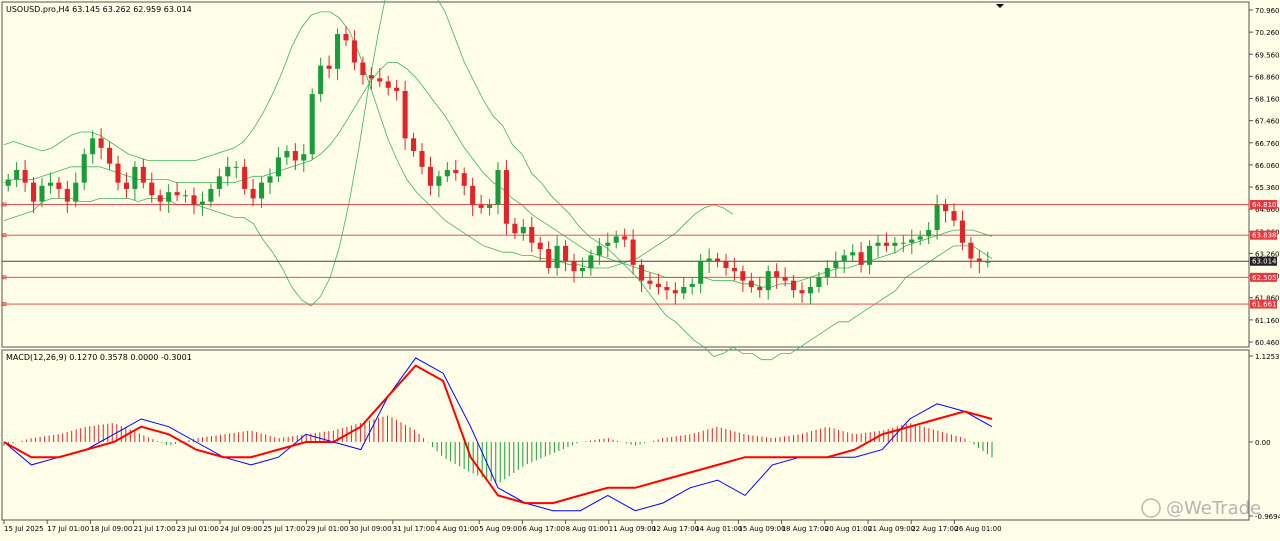 Image resolution: width=1280 pixels, height=541 pixels. What do you see at coordinates (1151, 508) in the screenshot?
I see `wetrade-logo-icon` at bounding box center [1151, 508].